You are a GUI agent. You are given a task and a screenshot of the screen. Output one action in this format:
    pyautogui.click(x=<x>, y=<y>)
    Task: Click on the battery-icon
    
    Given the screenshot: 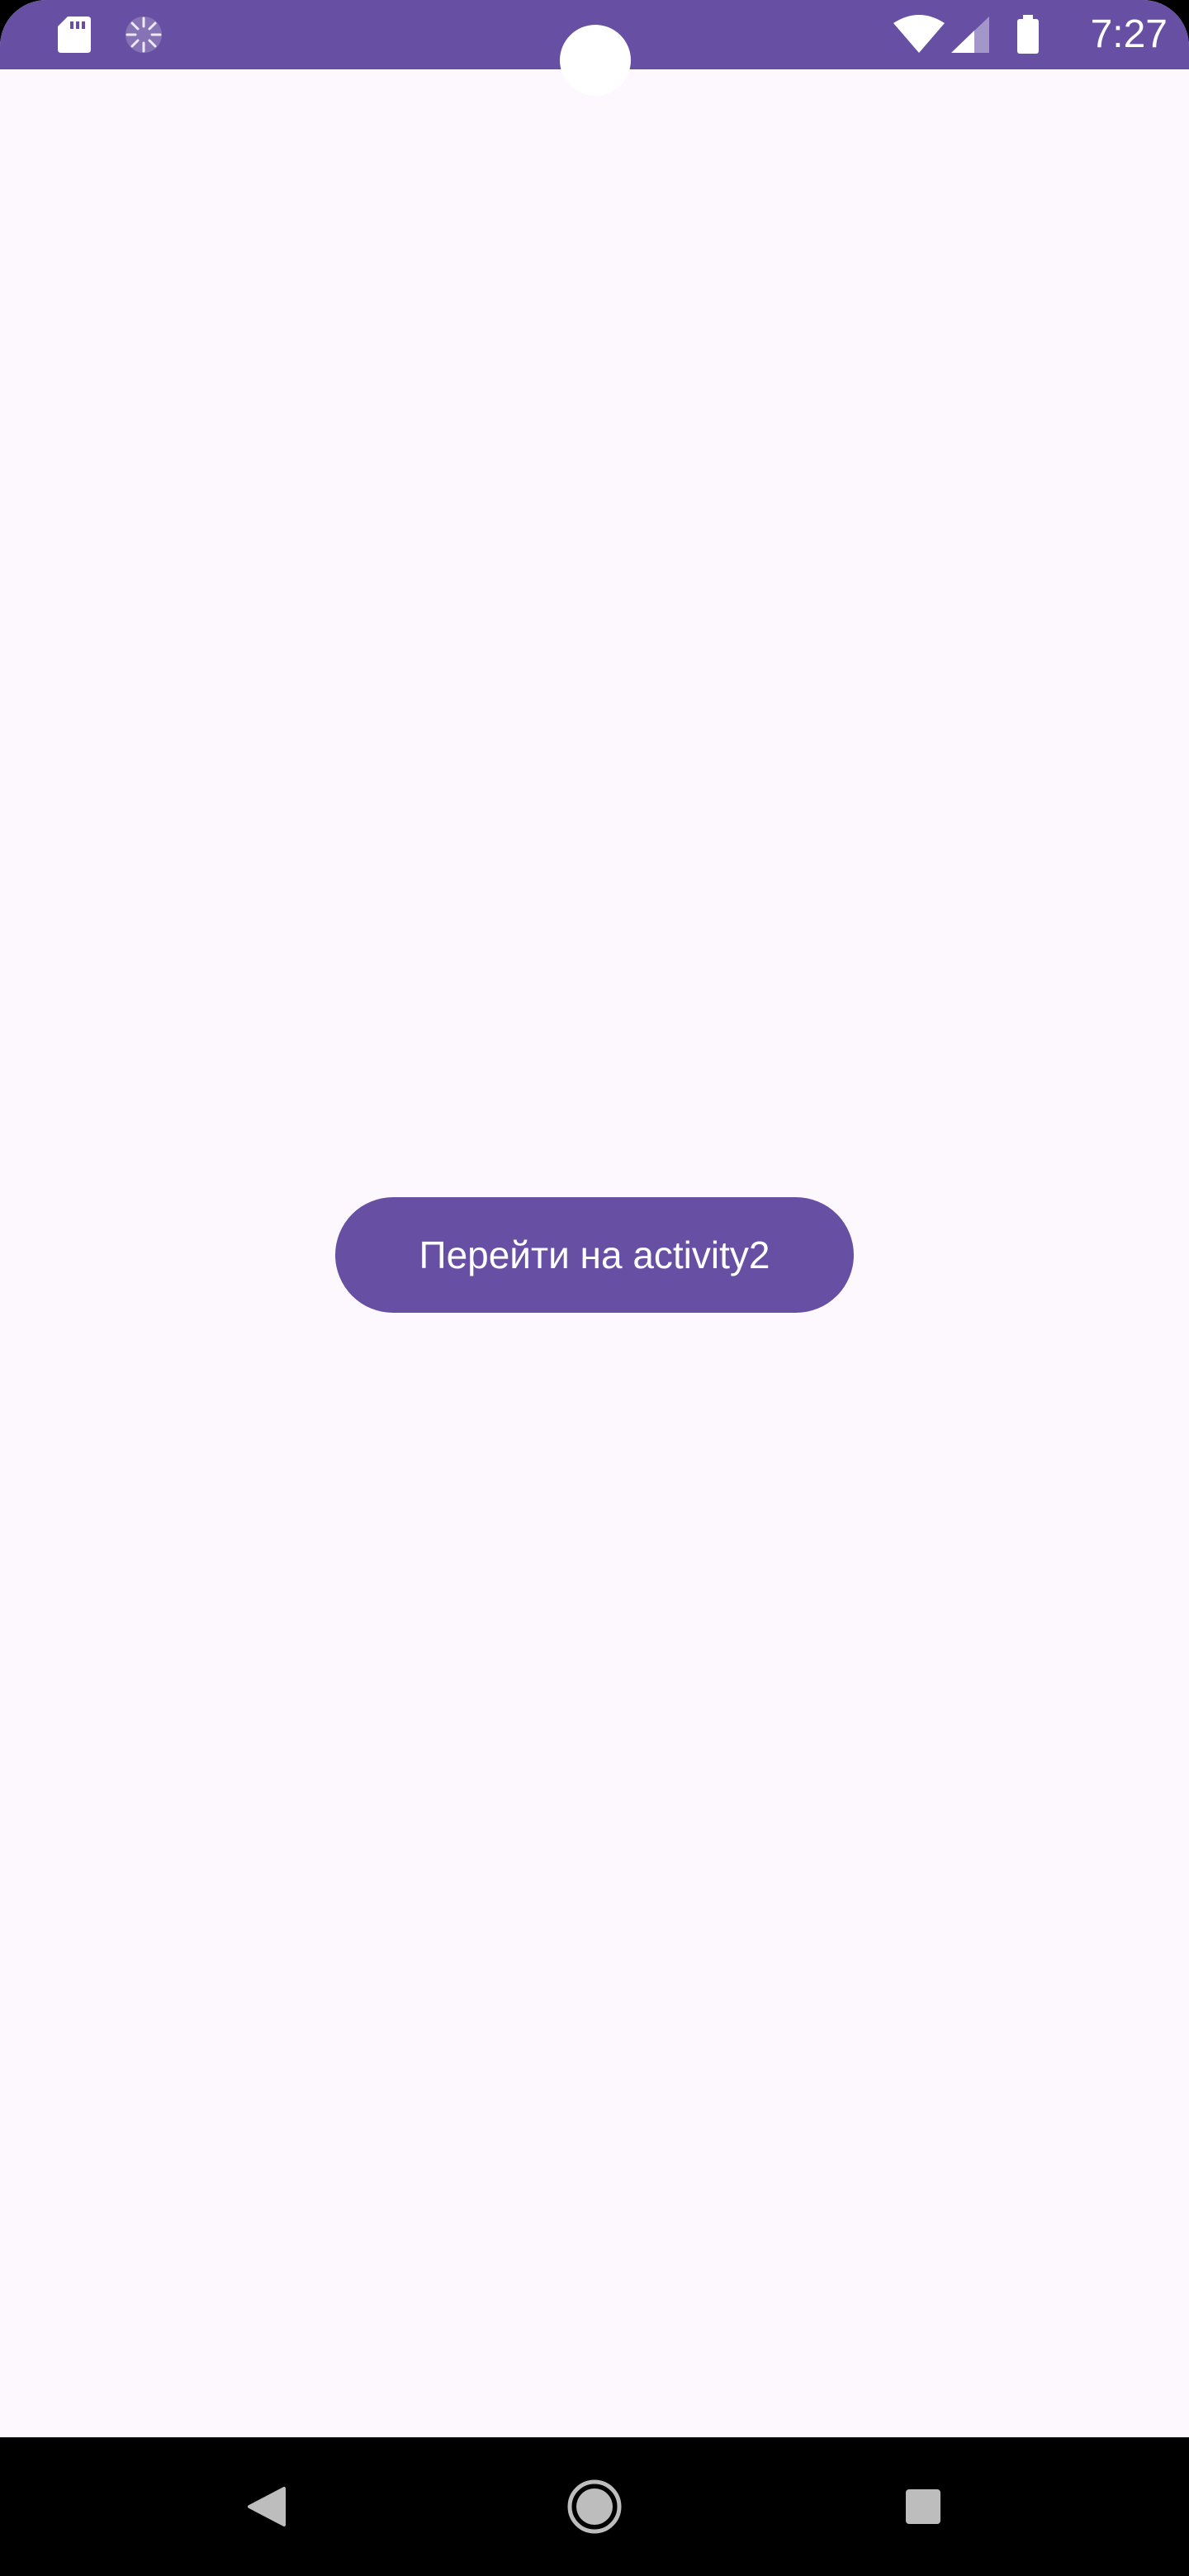 What is the action you would take?
    pyautogui.click(x=1028, y=34)
    